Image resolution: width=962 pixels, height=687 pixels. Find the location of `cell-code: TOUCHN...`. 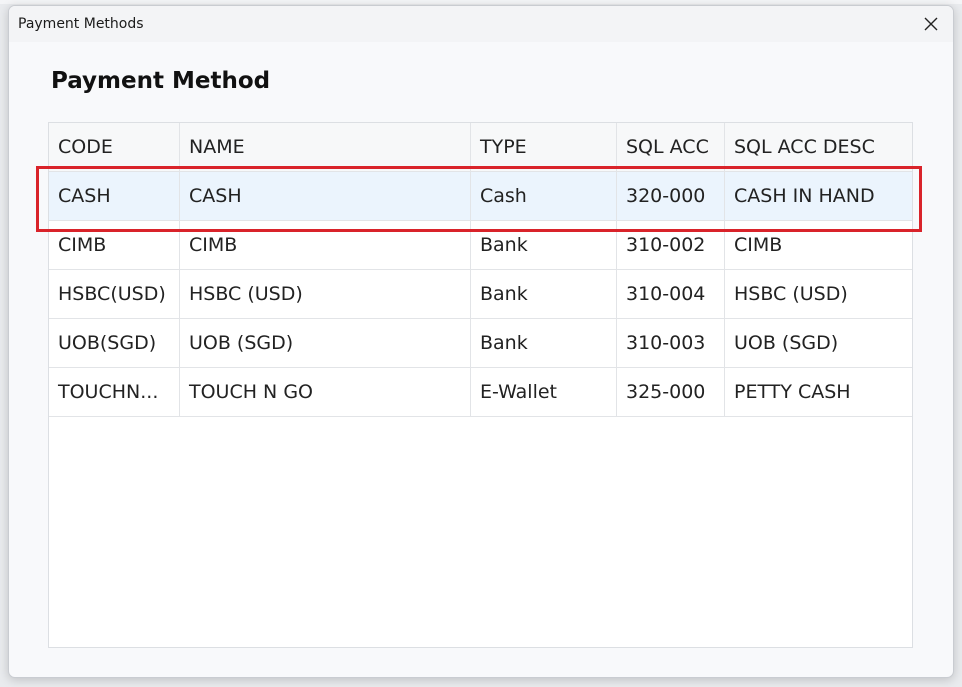

cell-code: TOUCHN... is located at coordinates (114, 392).